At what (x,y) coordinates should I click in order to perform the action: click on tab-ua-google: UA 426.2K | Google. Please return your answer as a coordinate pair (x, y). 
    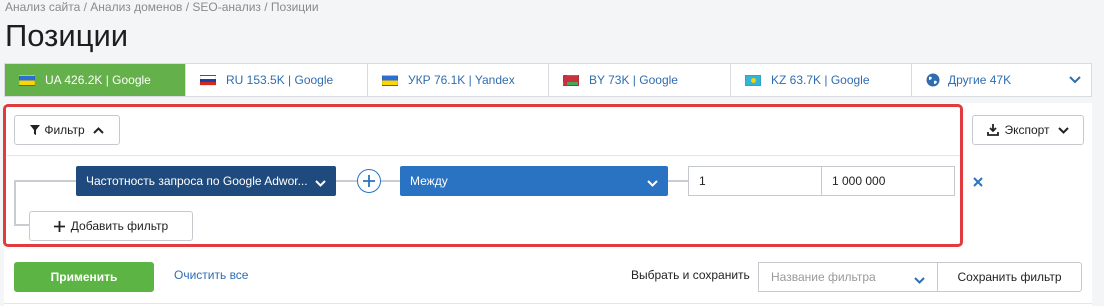
    Looking at the image, I should click on (95, 80).